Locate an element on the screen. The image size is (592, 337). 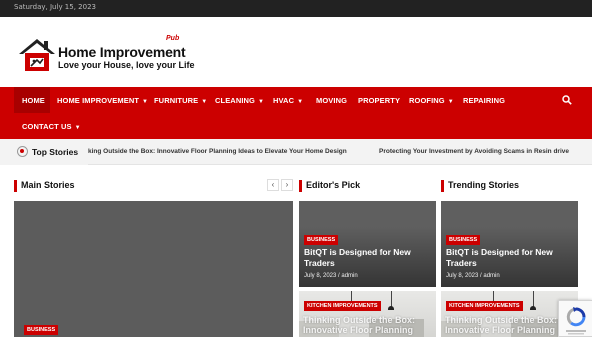
house-logo-icon is located at coordinates (37, 55).